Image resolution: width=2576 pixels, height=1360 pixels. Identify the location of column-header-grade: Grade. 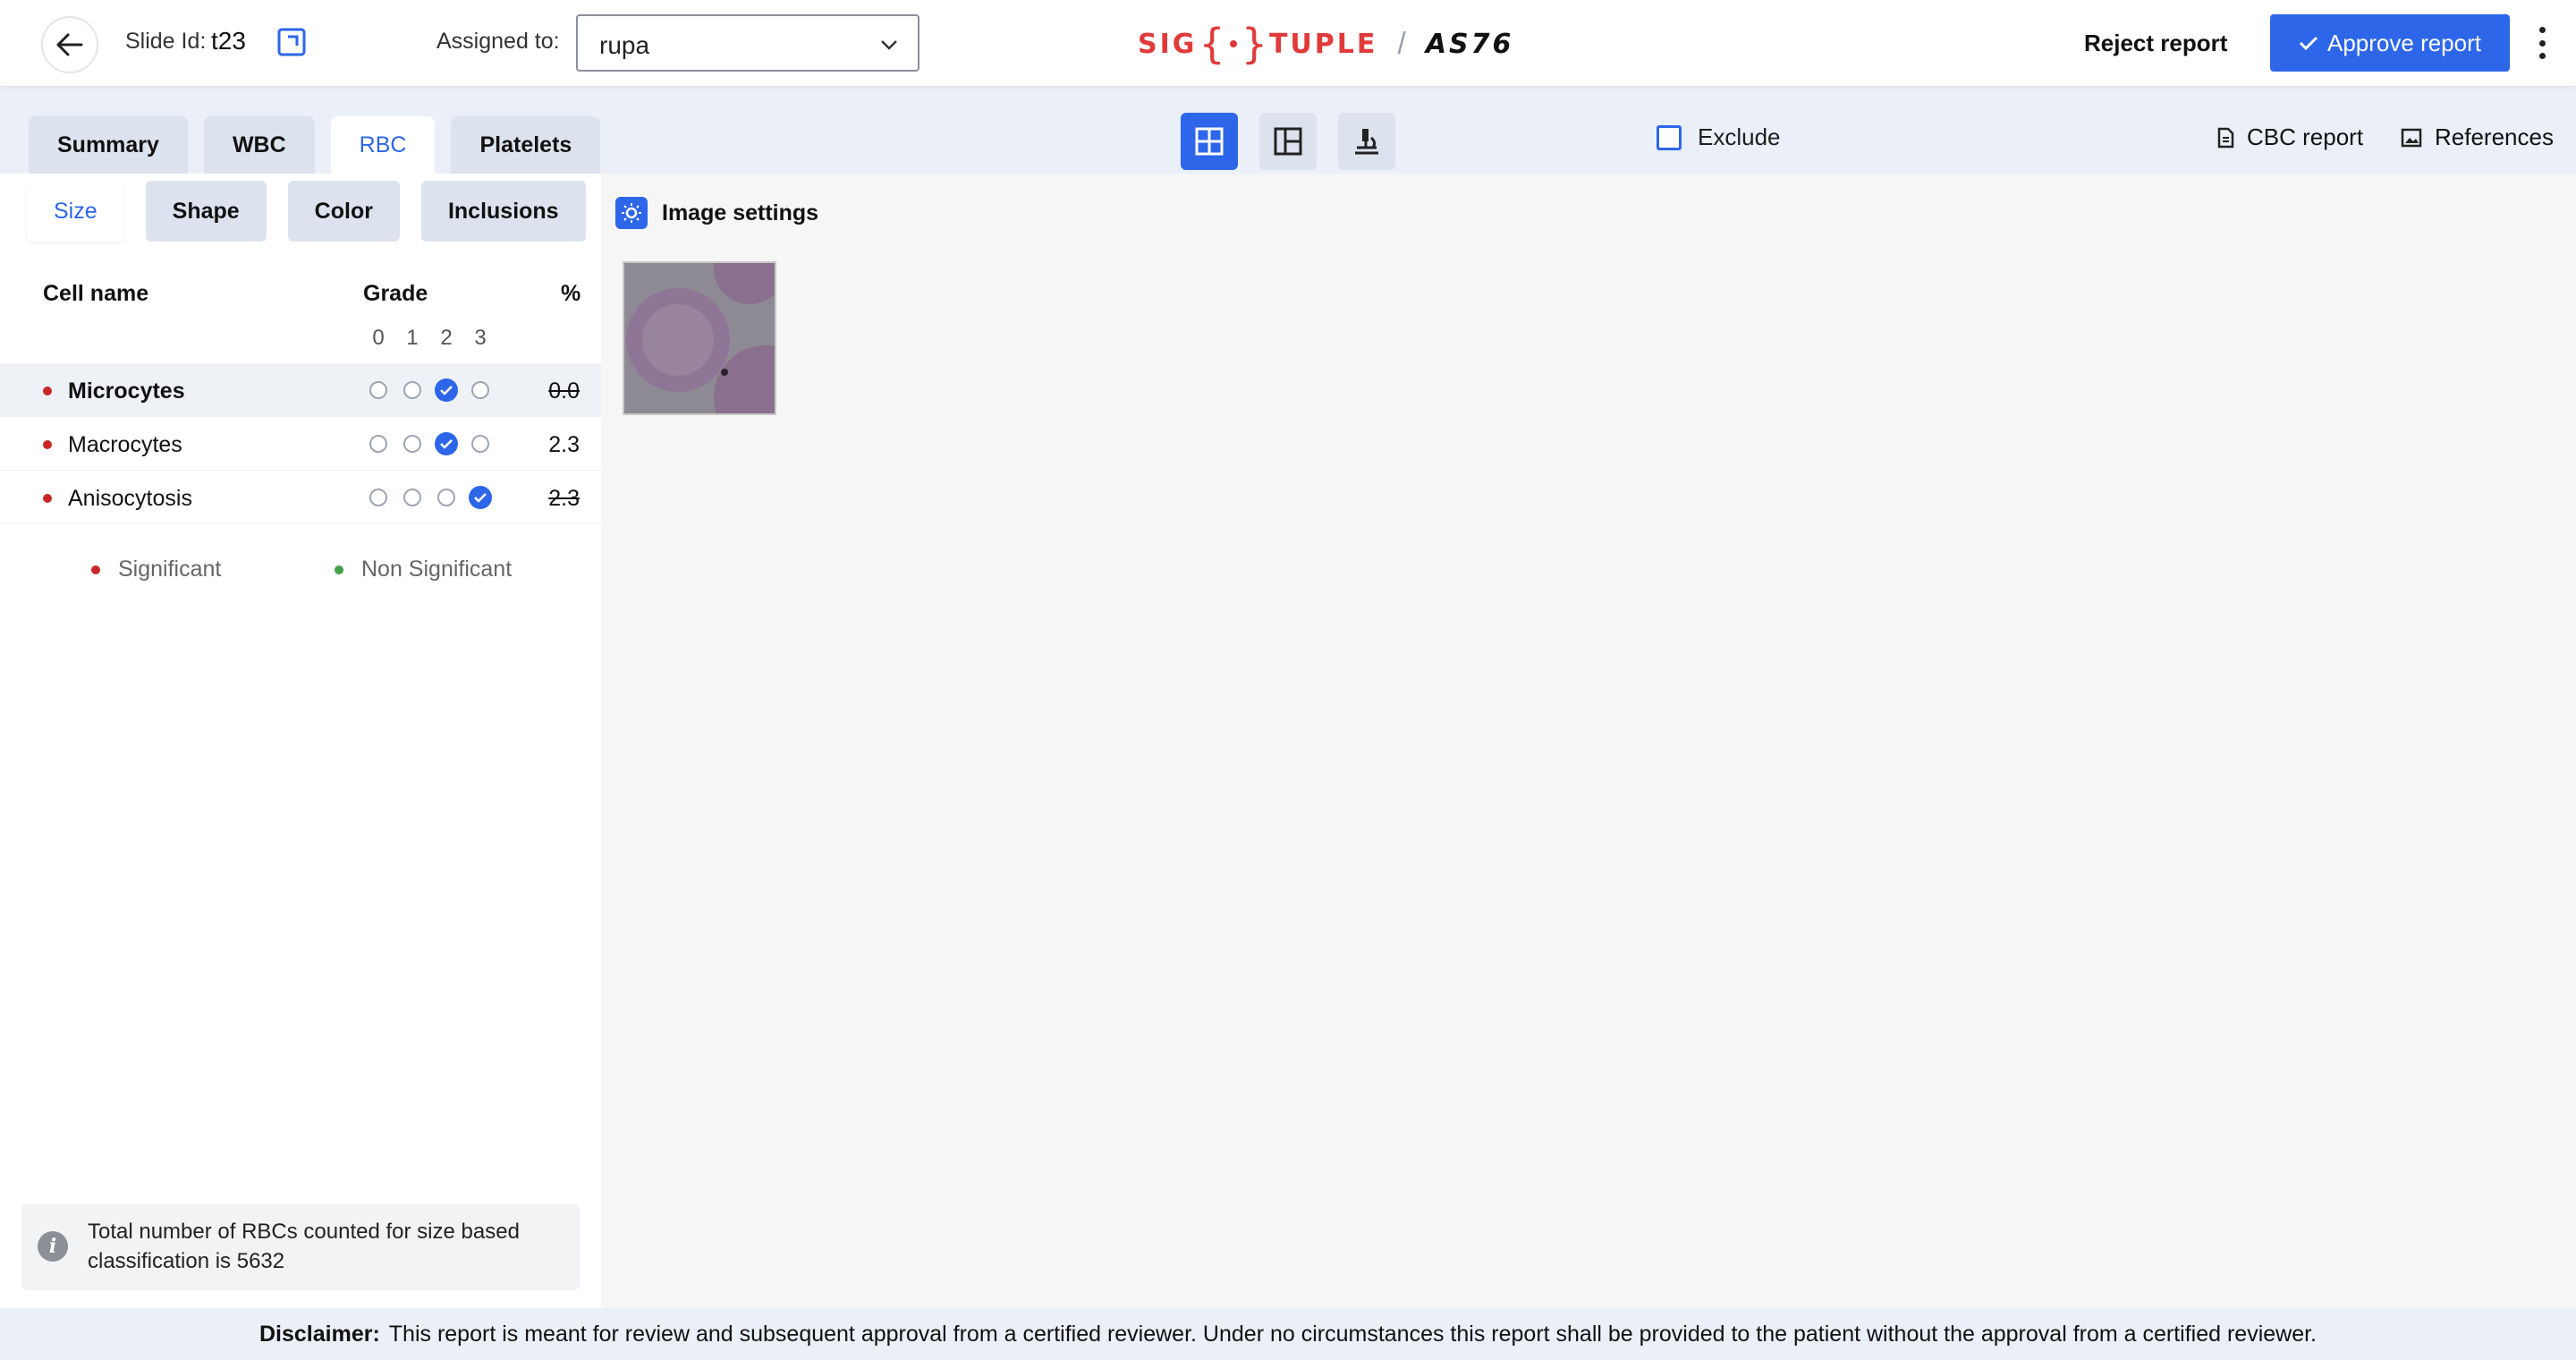
(395, 294).